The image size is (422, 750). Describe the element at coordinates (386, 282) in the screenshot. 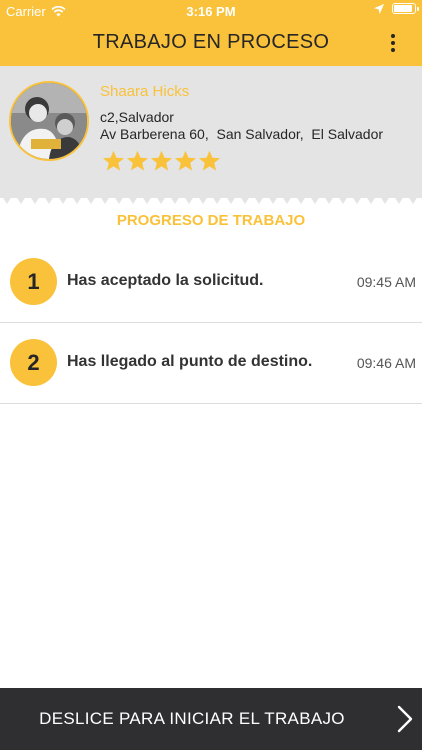

I see `step-time: 09:45 AM` at that location.